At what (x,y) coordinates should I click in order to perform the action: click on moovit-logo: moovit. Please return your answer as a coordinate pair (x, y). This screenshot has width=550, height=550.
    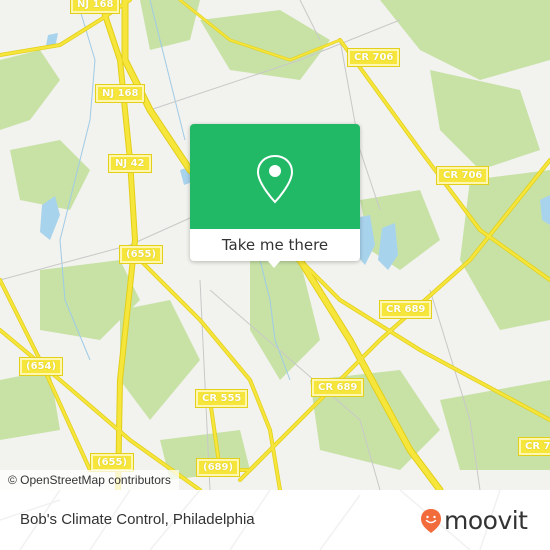
    Looking at the image, I should click on (474, 521).